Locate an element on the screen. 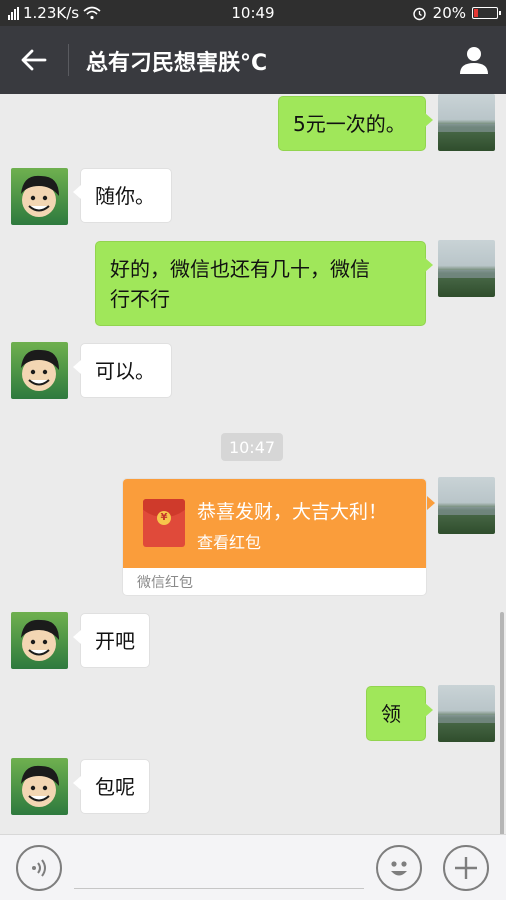  message-bubble-outgoing: 好的，微信也还有几十，微信 行不行 is located at coordinates (264, 283).